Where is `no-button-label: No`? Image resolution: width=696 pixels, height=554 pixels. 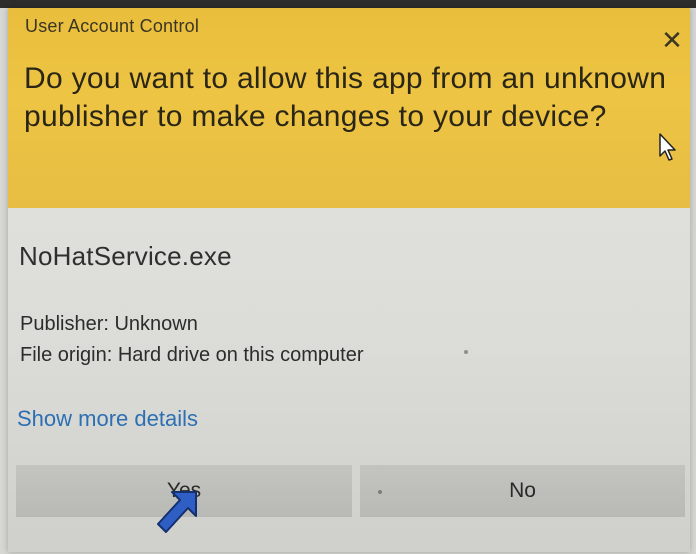
no-button-label: No is located at coordinates (522, 490).